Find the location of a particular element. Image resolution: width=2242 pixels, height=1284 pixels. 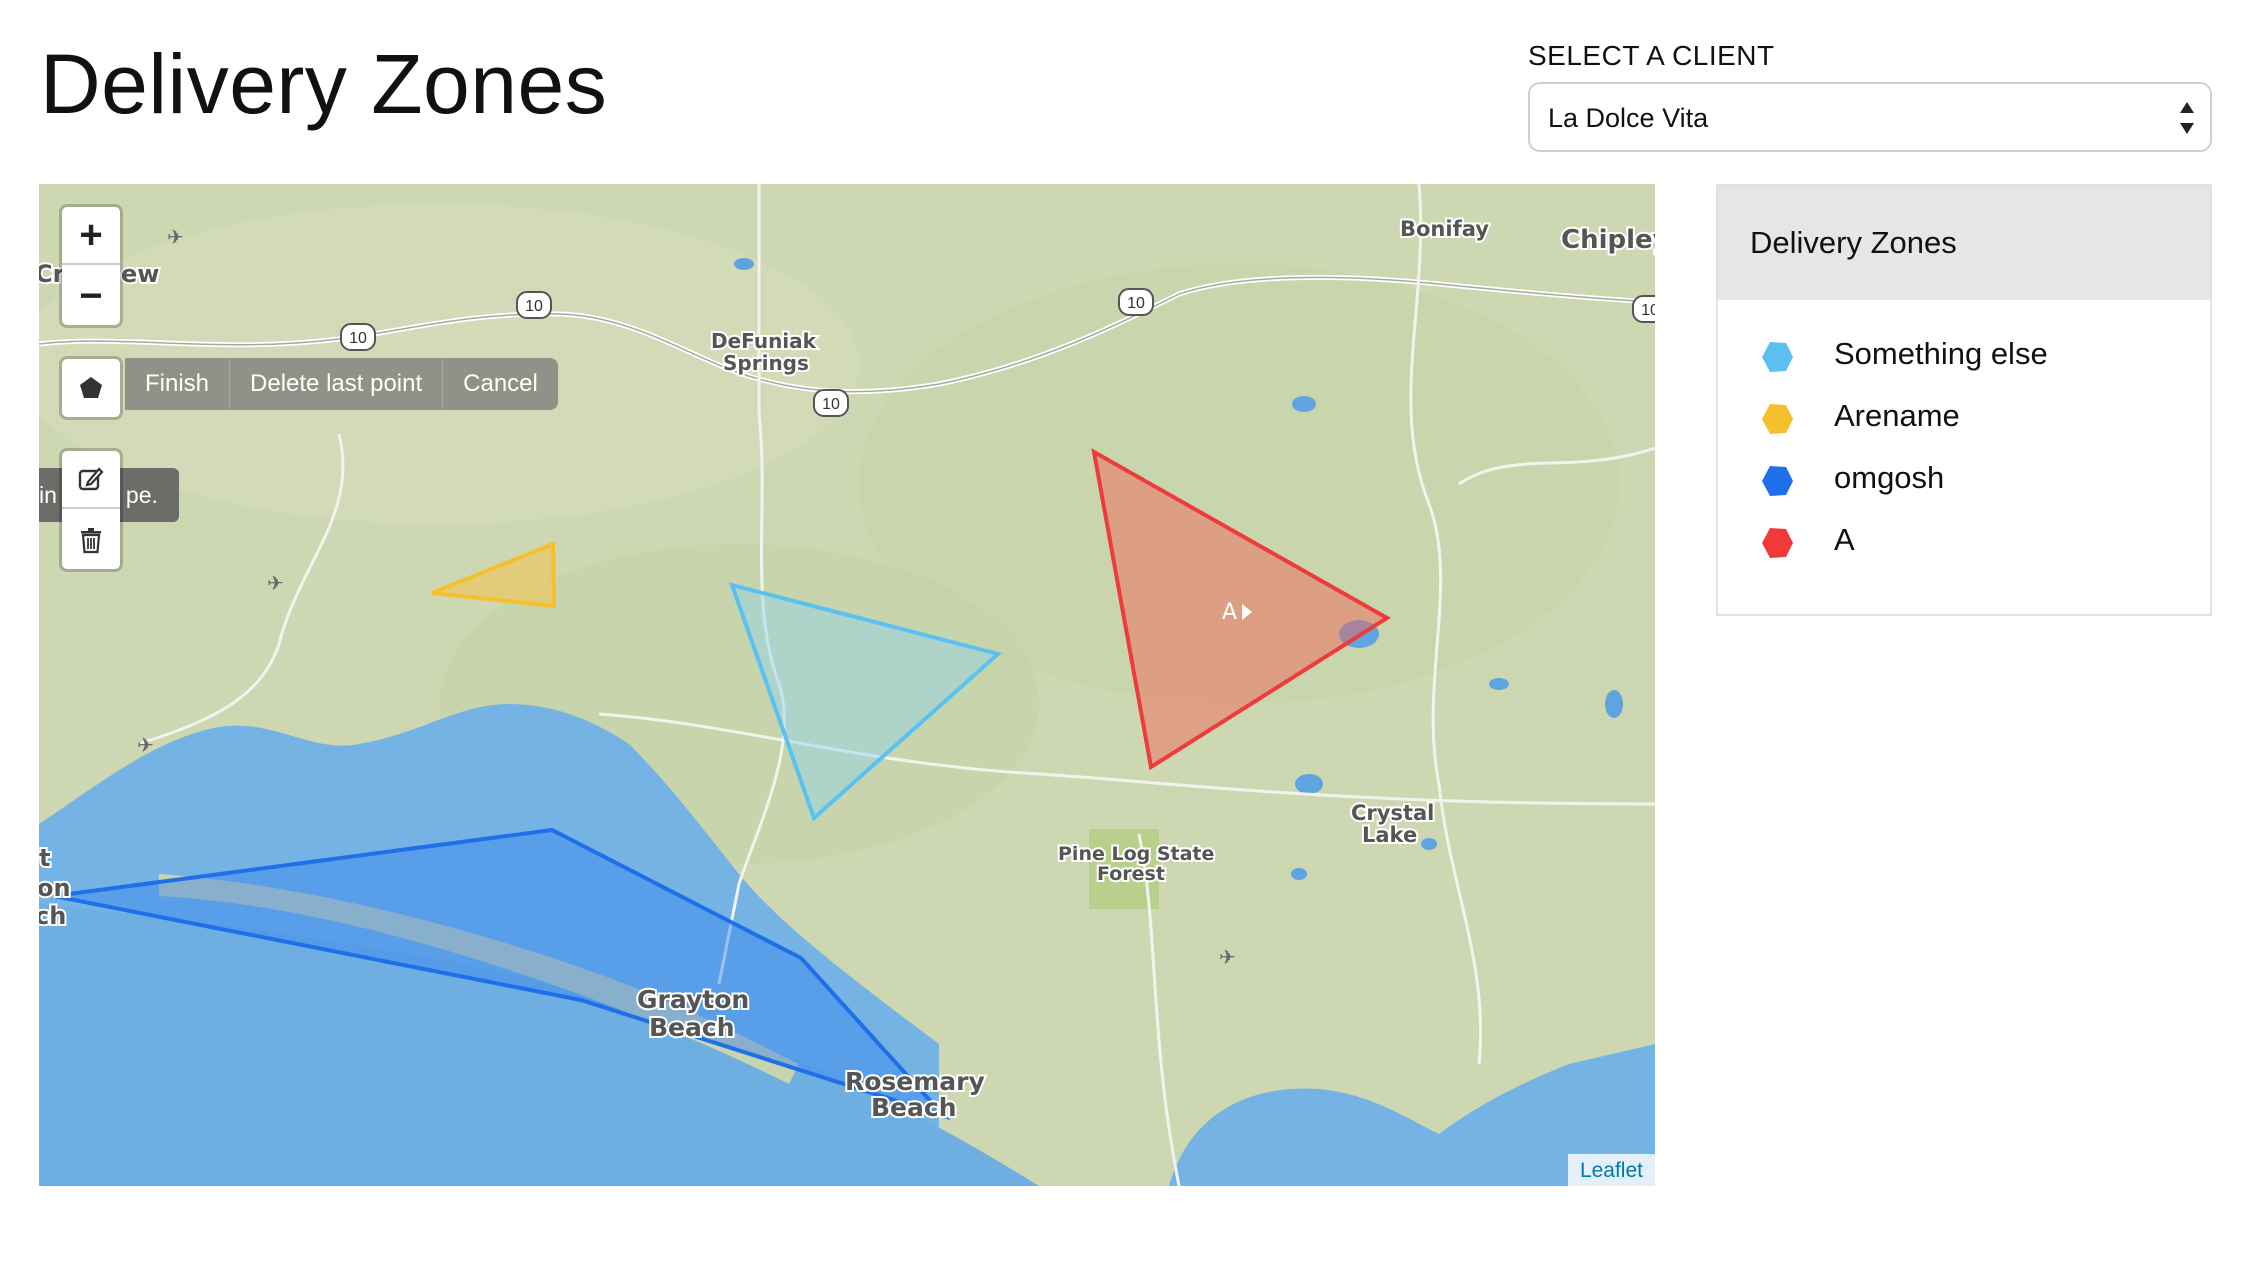

place-label-crestview-fragment: ew is located at coordinates (140, 274).